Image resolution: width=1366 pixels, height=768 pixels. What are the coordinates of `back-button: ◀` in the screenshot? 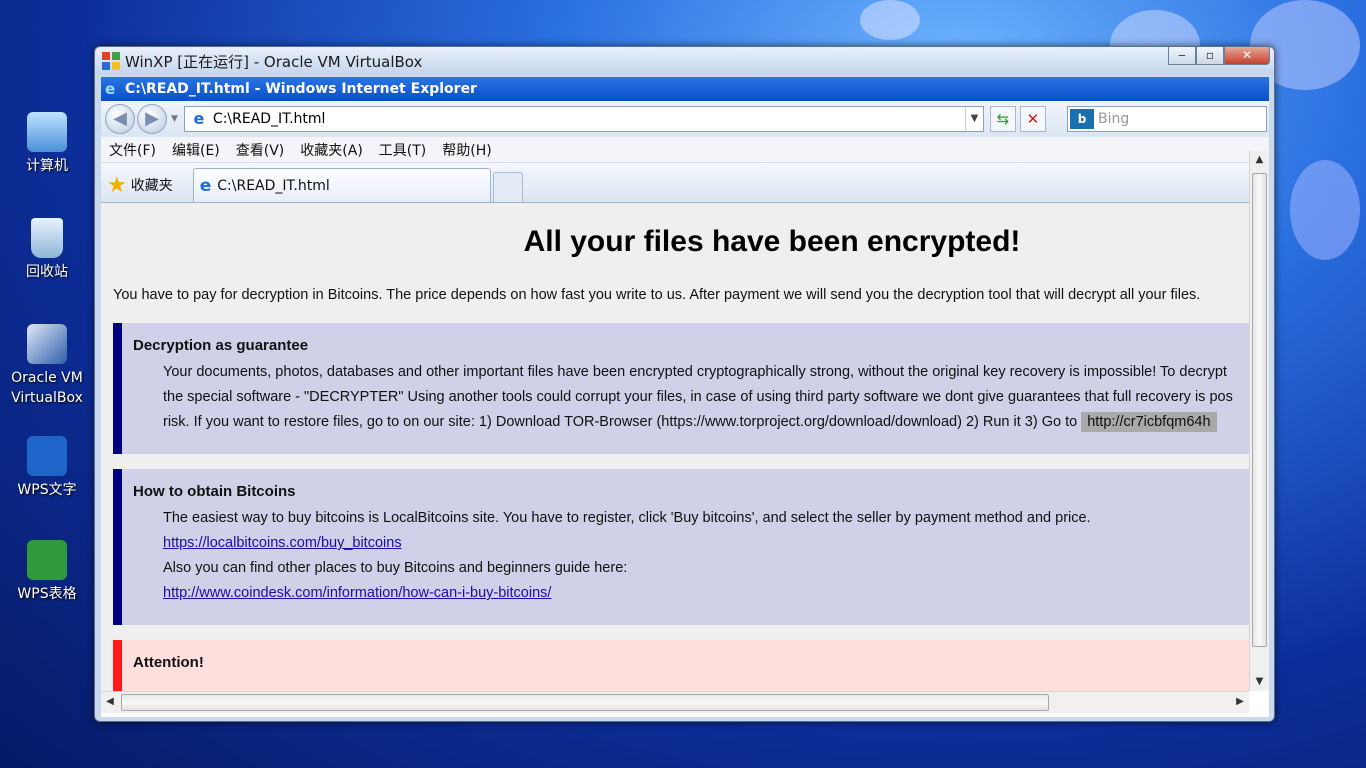 It's located at (120, 119).